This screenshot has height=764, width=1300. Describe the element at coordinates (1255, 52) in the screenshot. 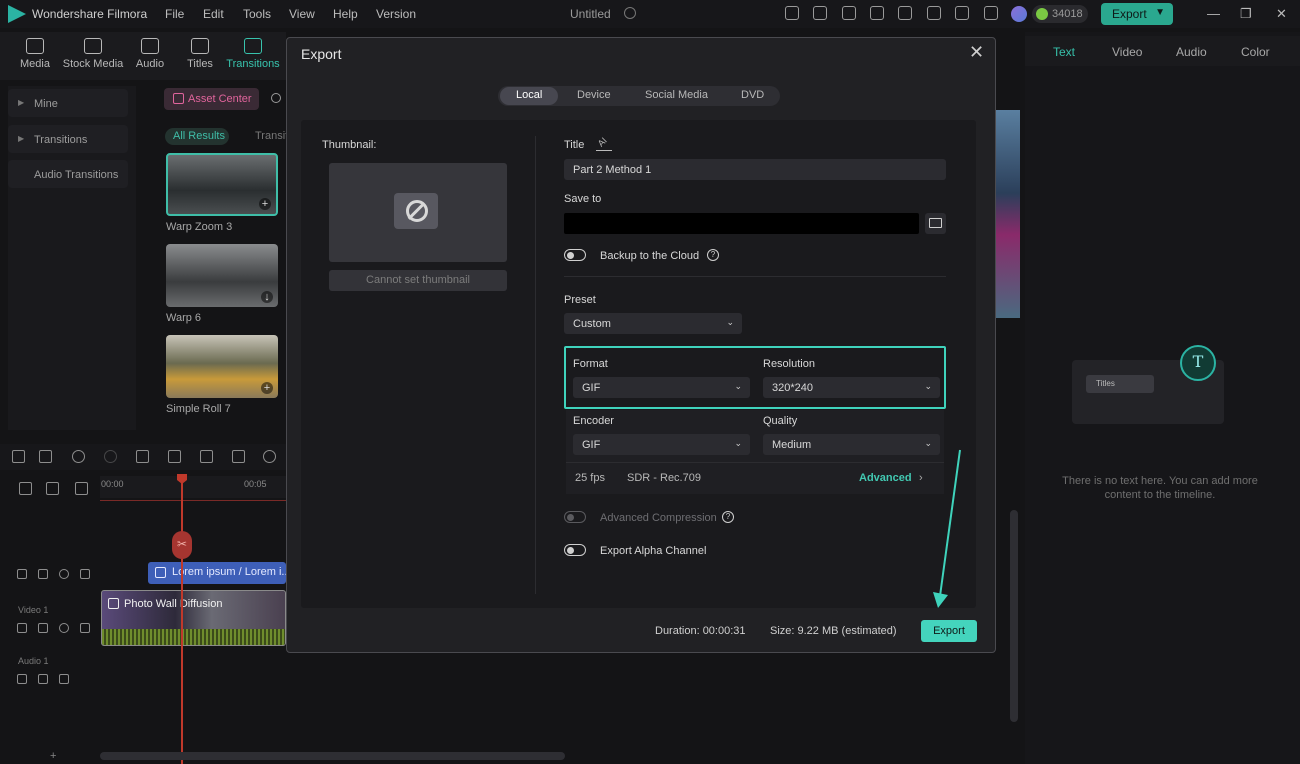

I see `tab-color: Color` at that location.